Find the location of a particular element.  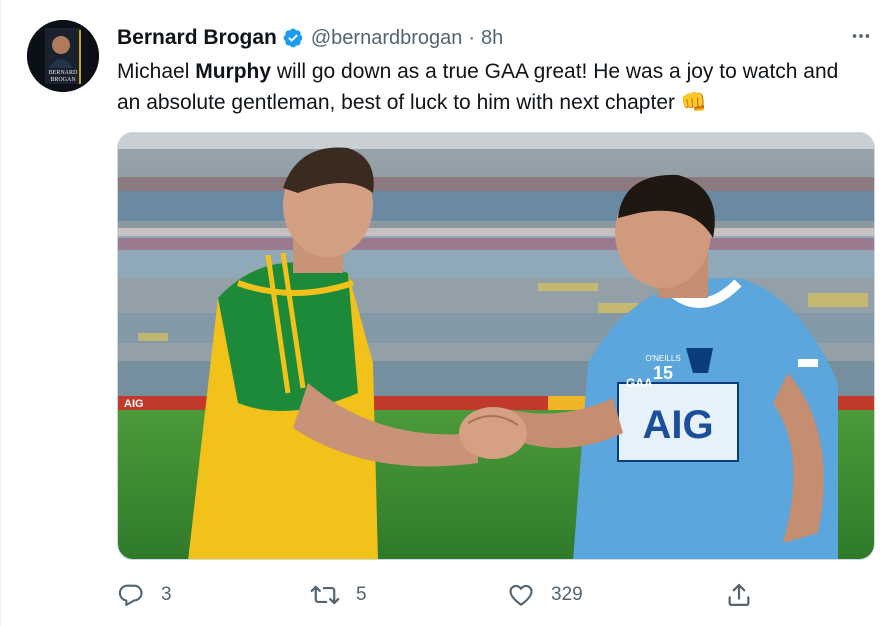

reply-button: 3 is located at coordinates (144, 595).